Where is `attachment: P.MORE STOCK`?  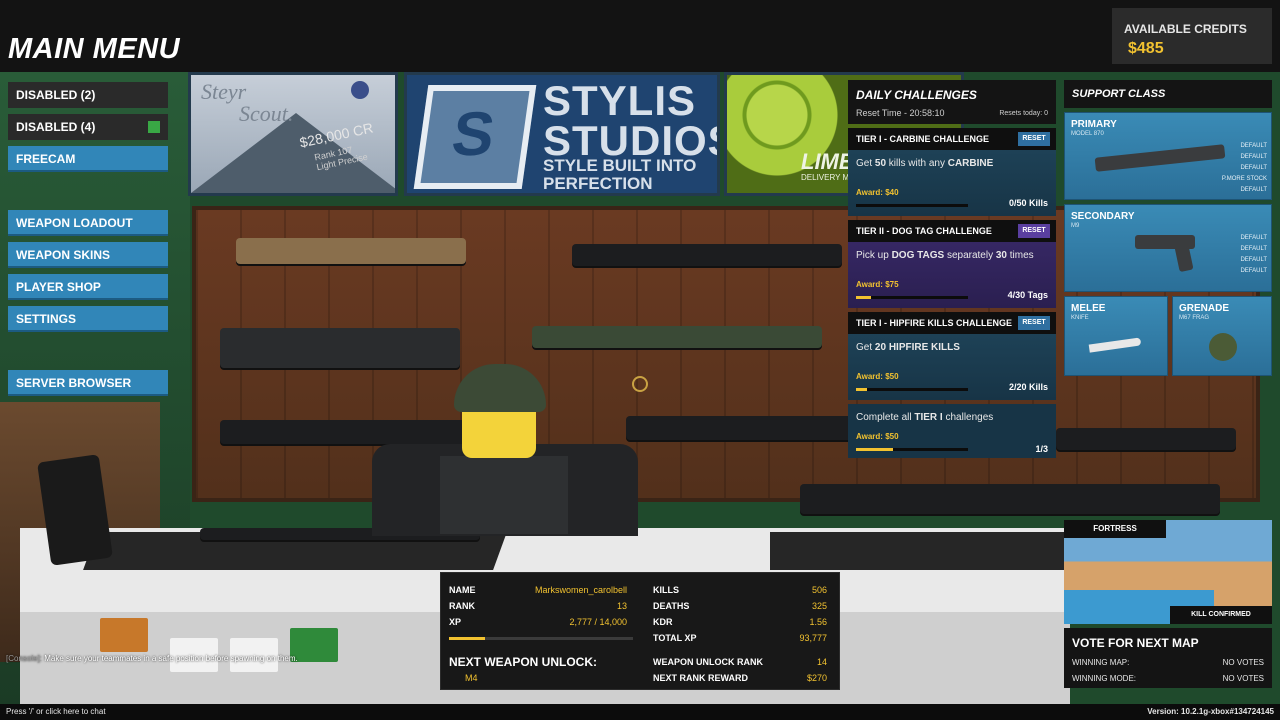 attachment: P.MORE STOCK is located at coordinates (1244, 179).